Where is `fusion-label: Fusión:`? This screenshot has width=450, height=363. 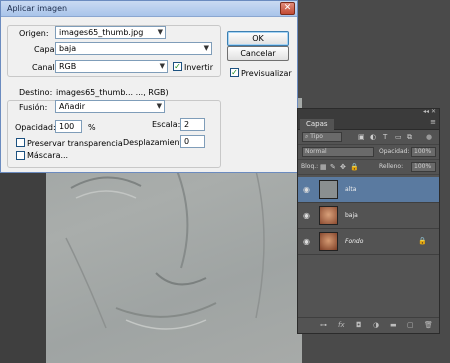
fusion-label: Fusión: is located at coordinates (33, 107).